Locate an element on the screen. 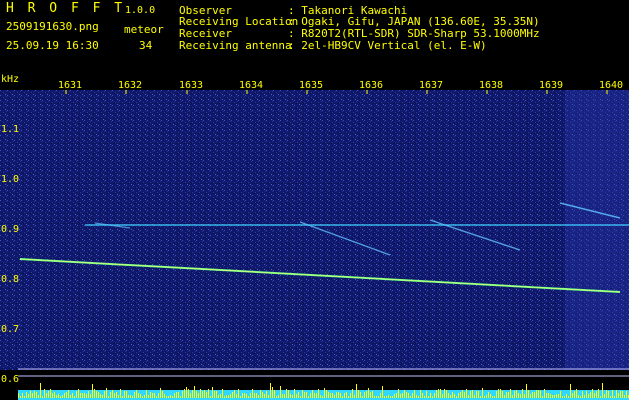  antenna-label: Receiving antenna is located at coordinates (235, 45).